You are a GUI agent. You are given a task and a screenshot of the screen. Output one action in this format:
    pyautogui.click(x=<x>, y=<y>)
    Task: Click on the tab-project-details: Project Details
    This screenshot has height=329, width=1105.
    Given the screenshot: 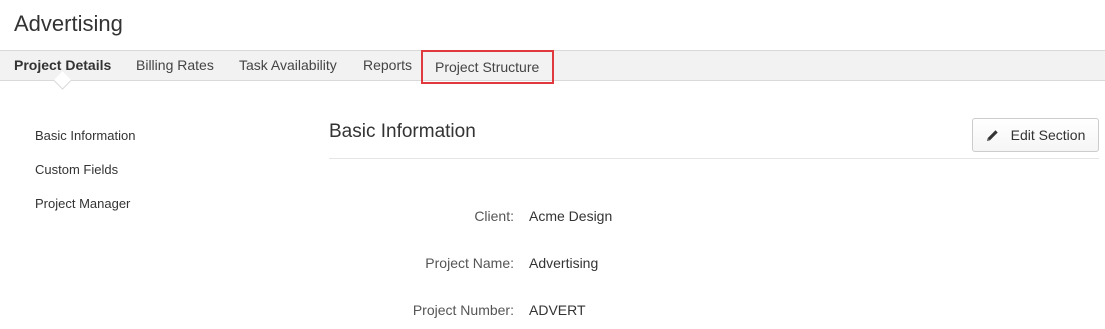 What is the action you would take?
    pyautogui.click(x=62, y=65)
    